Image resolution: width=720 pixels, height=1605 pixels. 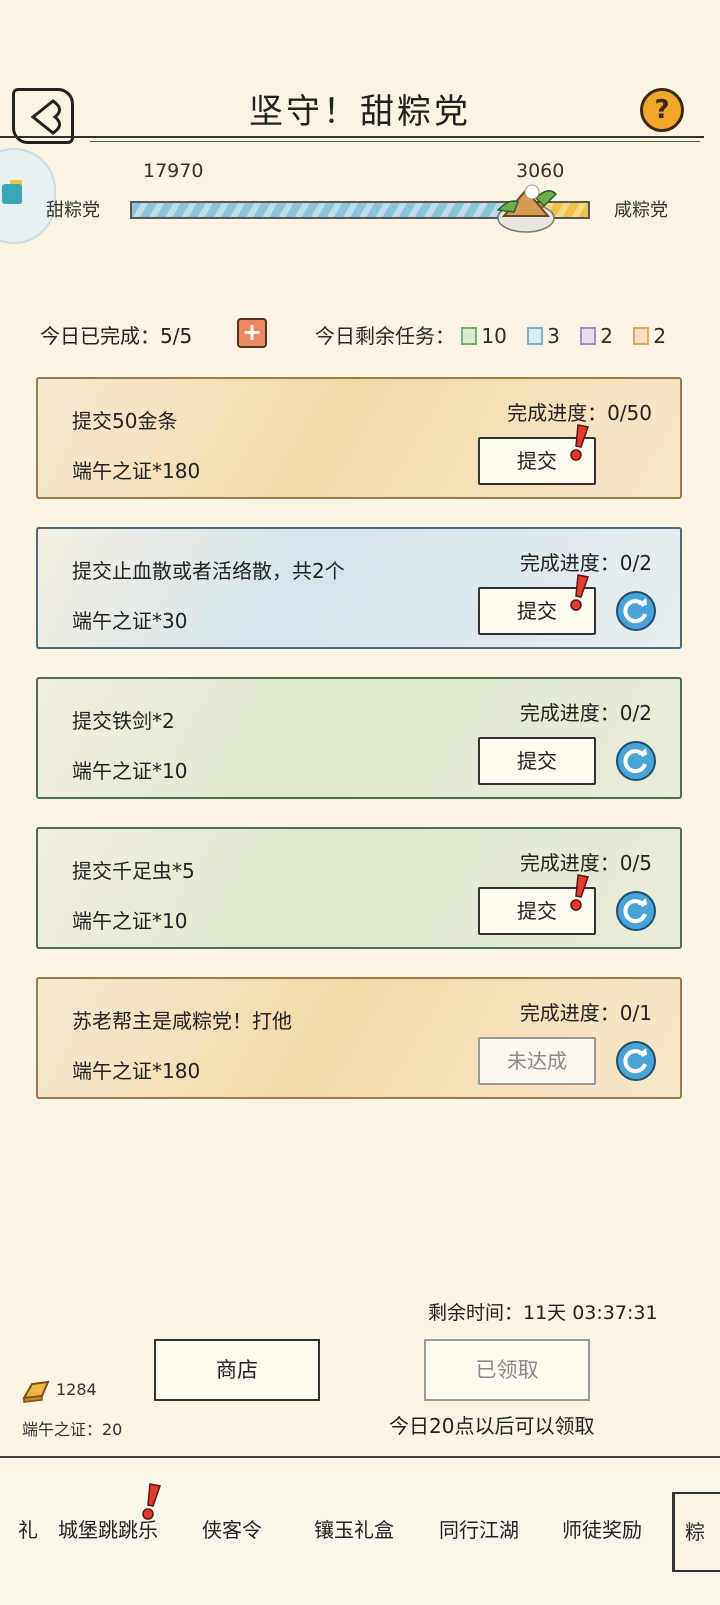 I want to click on sweet-count: 17970, so click(x=173, y=171).